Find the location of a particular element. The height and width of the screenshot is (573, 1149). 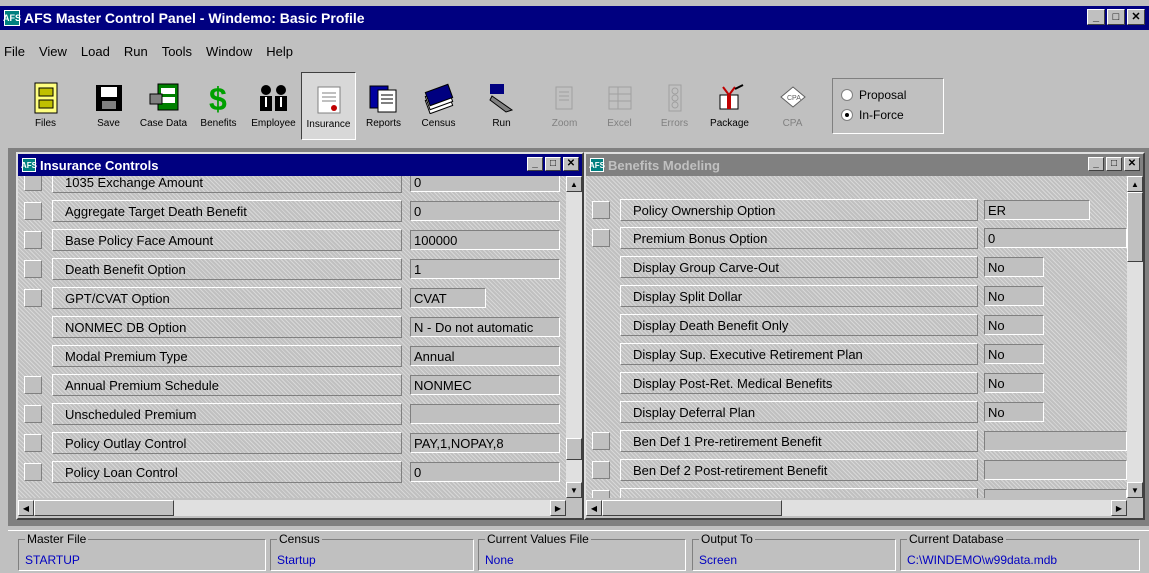

save-button: Save is located at coordinates (108, 106).